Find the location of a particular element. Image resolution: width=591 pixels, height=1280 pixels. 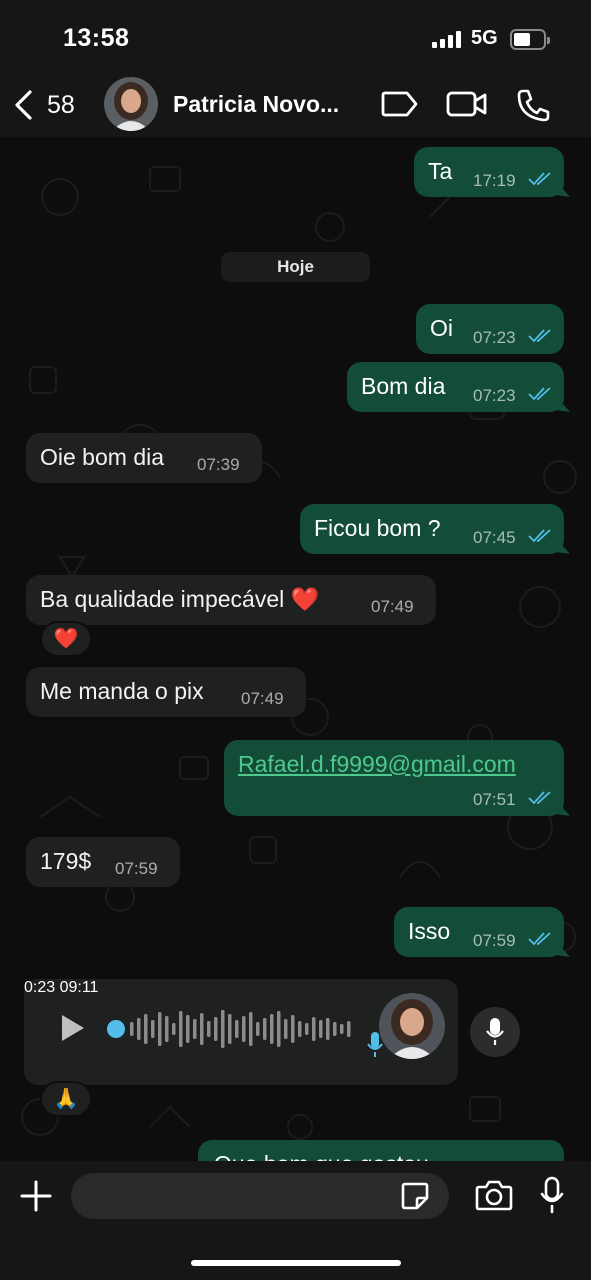

voice-message-bubble: 0:23 09:11 is located at coordinates (241, 1032).